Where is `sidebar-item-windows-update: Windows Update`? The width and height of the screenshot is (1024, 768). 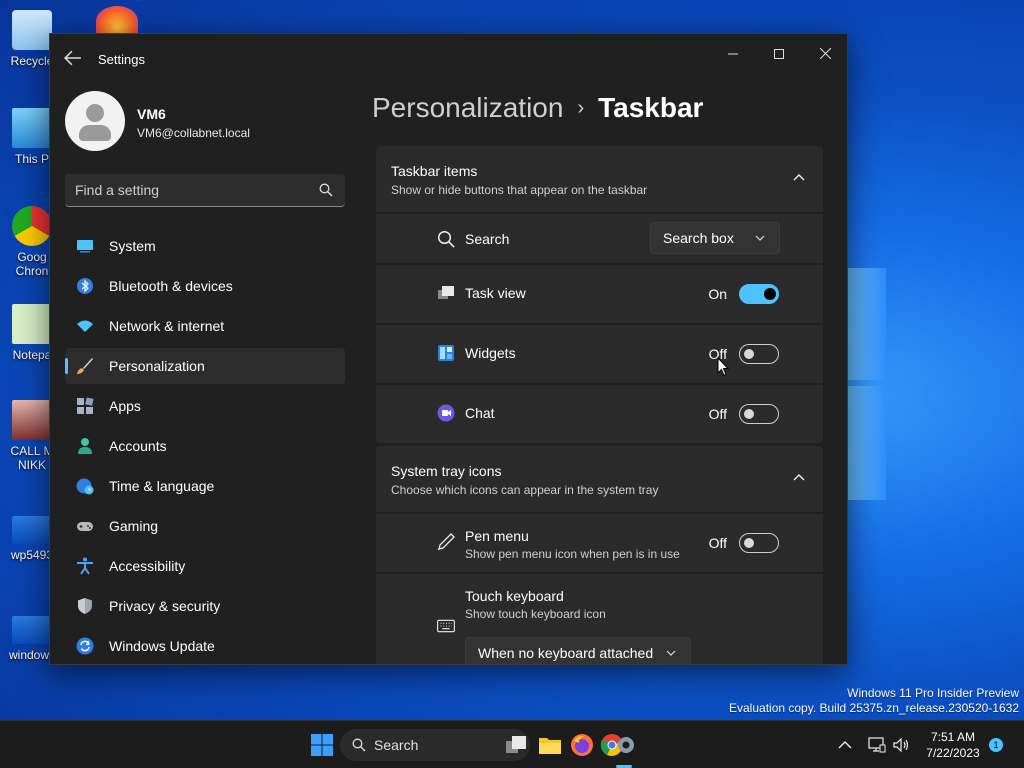 sidebar-item-windows-update: Windows Update is located at coordinates (205, 646).